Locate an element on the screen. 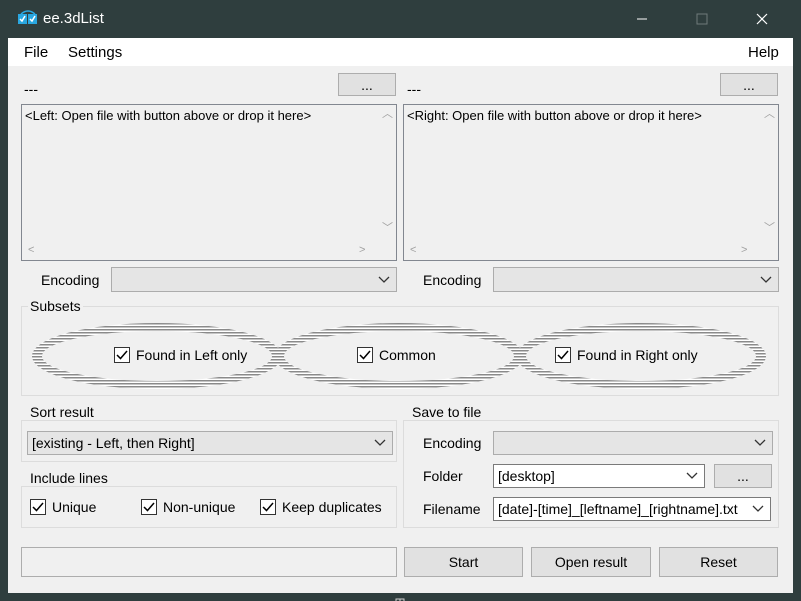 Image resolution: width=801 pixels, height=601 pixels. left-horizontal-scrollbar: < > is located at coordinates (200, 251).